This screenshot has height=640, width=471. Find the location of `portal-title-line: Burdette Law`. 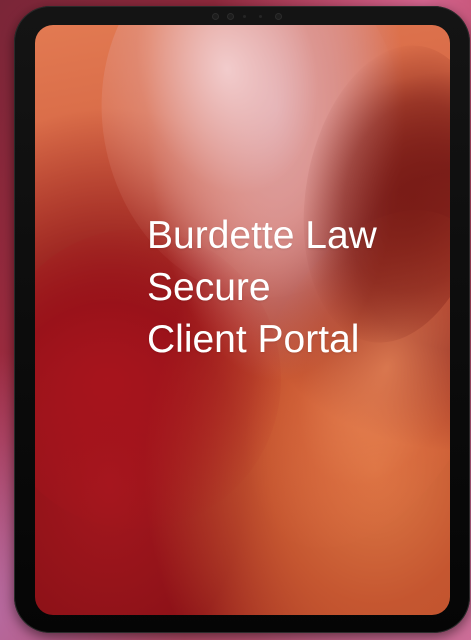

portal-title-line: Burdette Law is located at coordinates (262, 235).